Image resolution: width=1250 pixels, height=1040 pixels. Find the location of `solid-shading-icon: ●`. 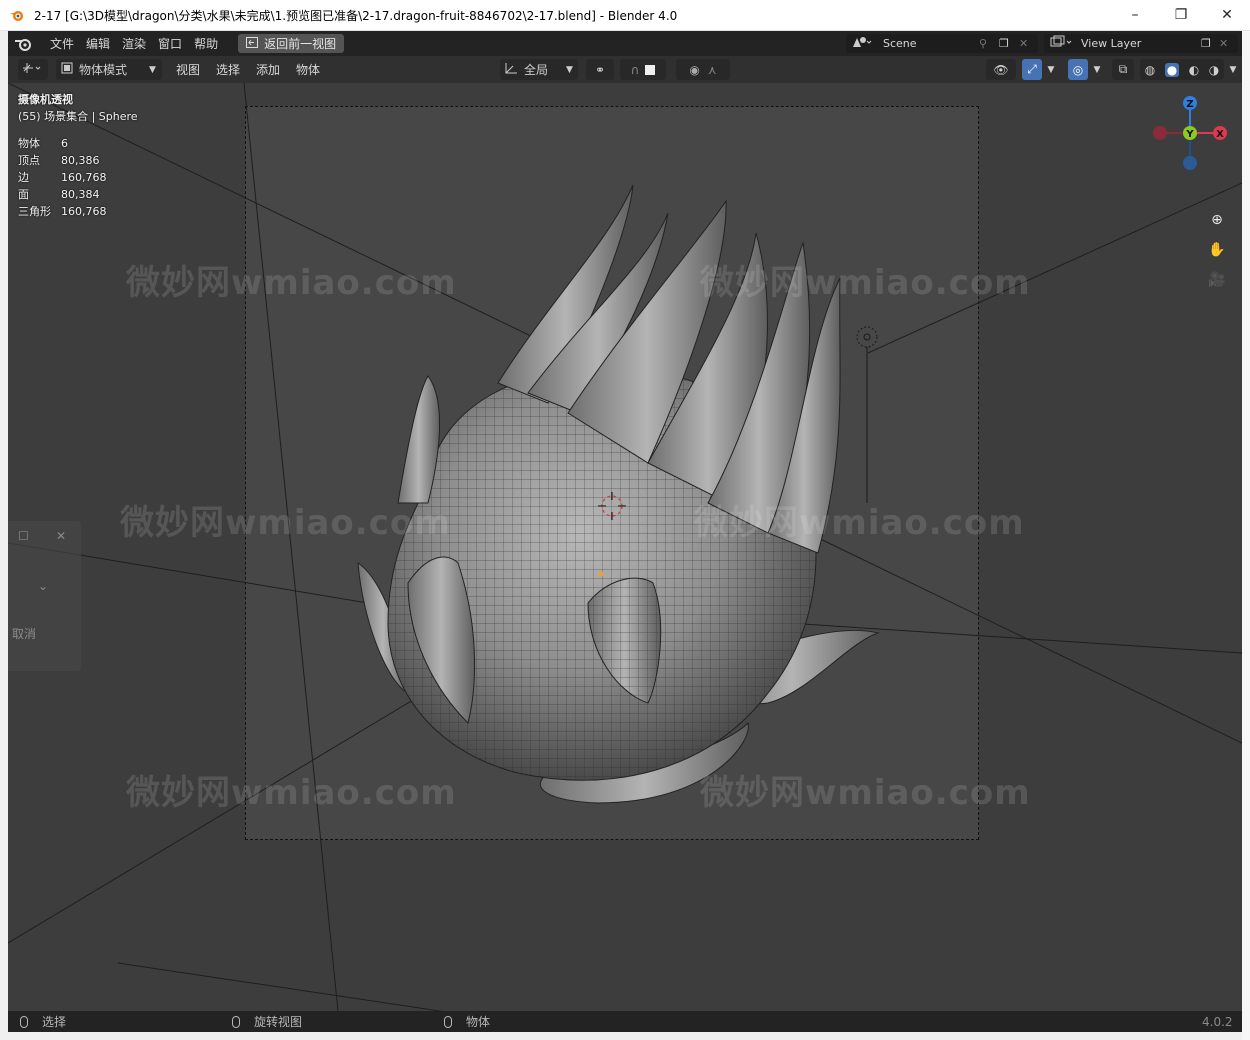

solid-shading-icon: ● is located at coordinates (1172, 69).